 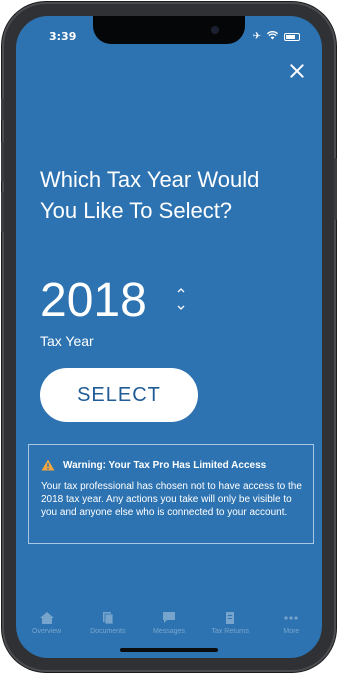 What do you see at coordinates (165, 465) in the screenshot?
I see `warning-title: Warning: Your Tax Pro Has Limited Access` at bounding box center [165, 465].